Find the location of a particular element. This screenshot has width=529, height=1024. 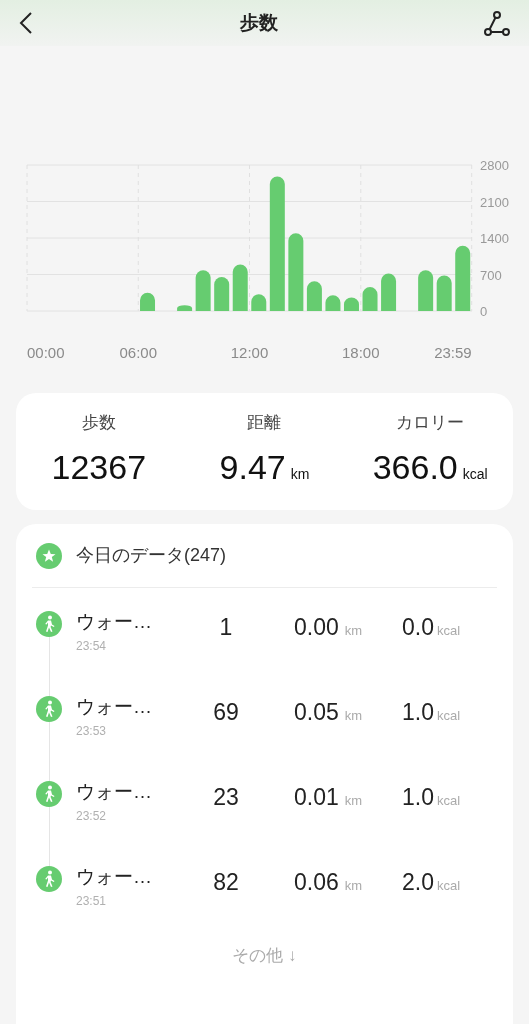

axis-label: 06:00 is located at coordinates (138, 352).